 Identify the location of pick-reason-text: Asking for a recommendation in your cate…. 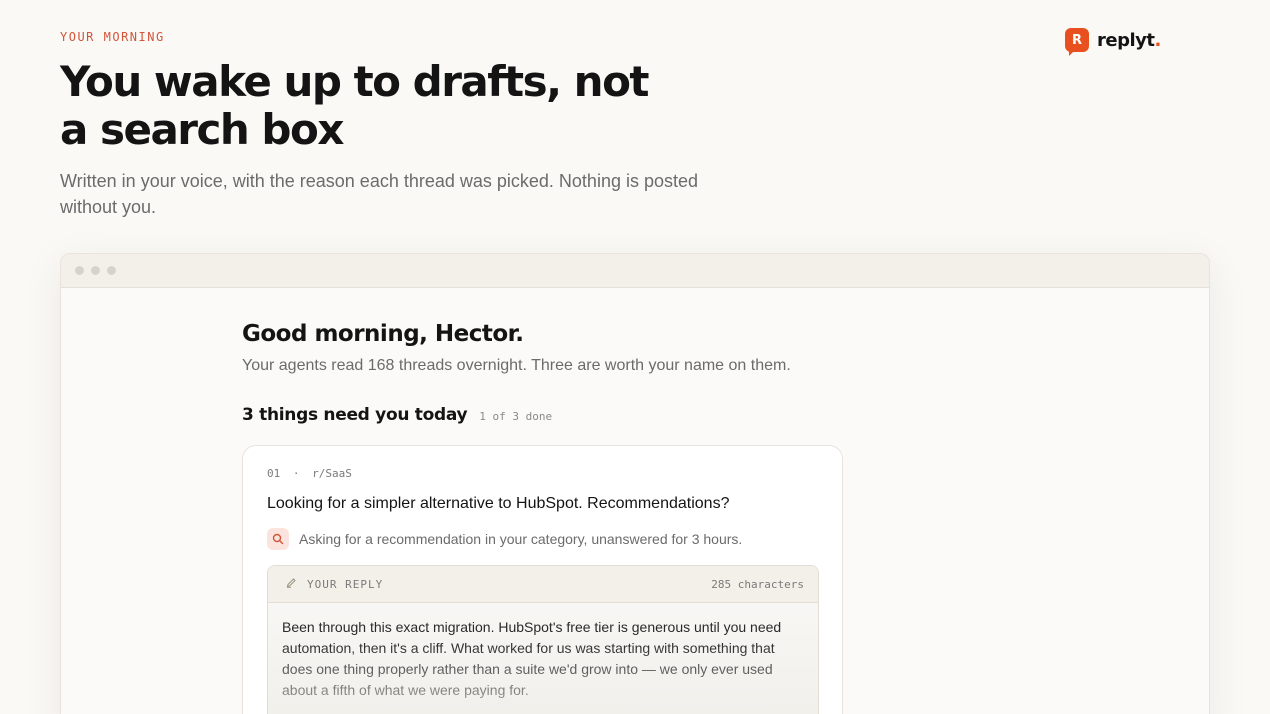
(521, 539).